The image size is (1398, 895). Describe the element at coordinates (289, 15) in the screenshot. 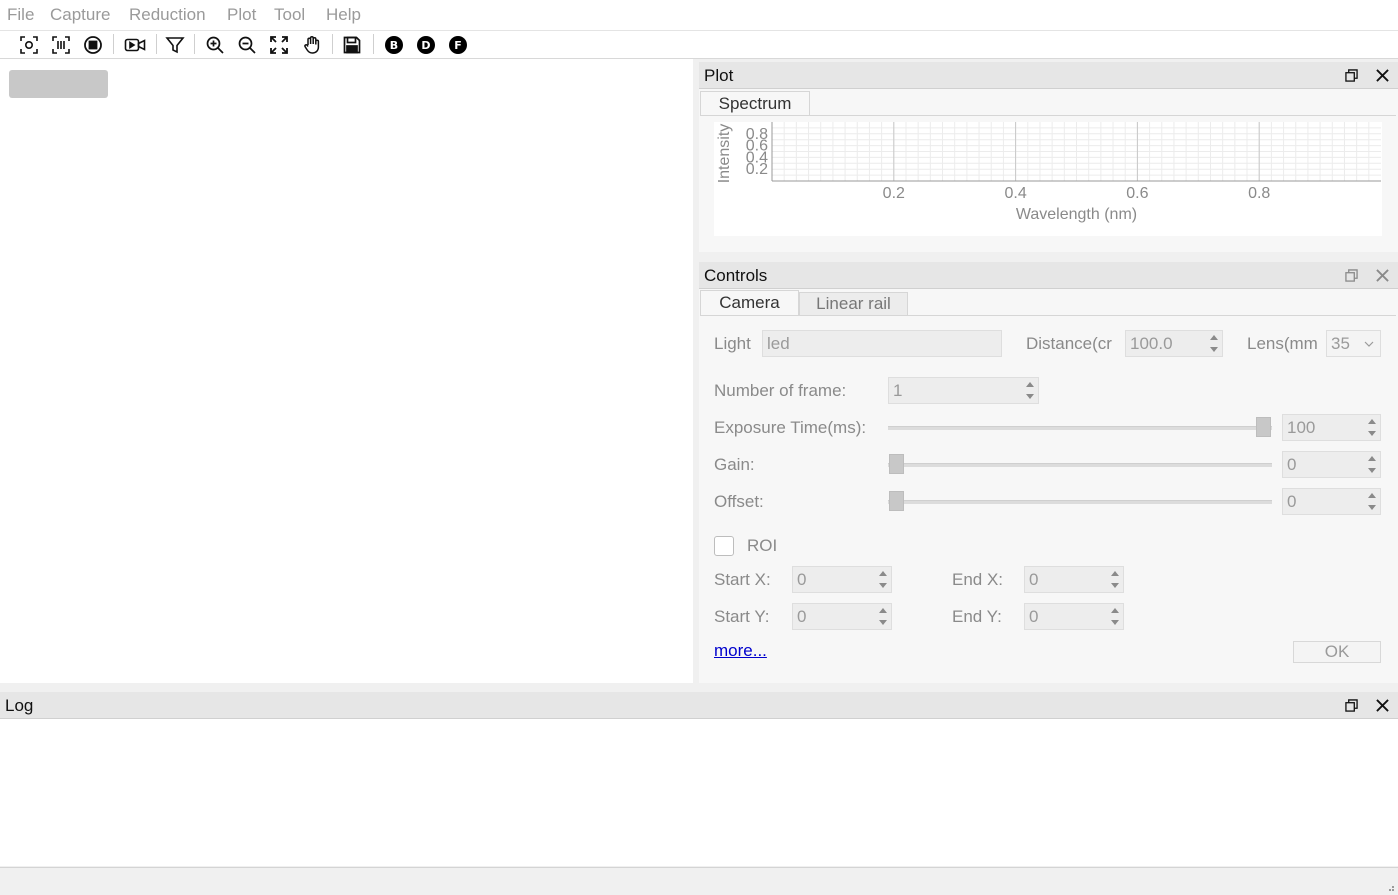

I see `menu-tool: Tool` at that location.